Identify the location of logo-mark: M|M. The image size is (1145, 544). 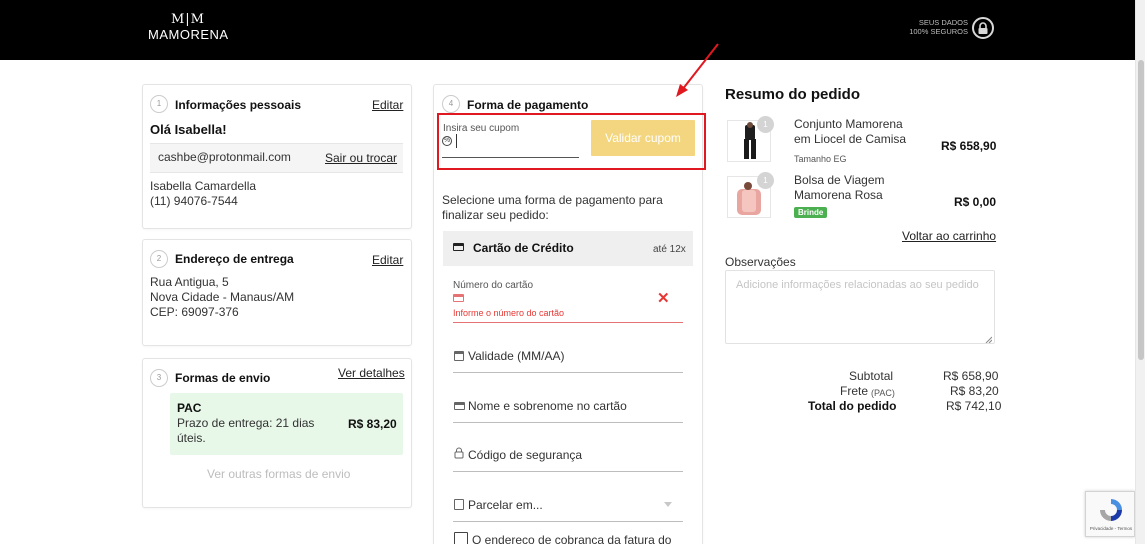
(187, 19).